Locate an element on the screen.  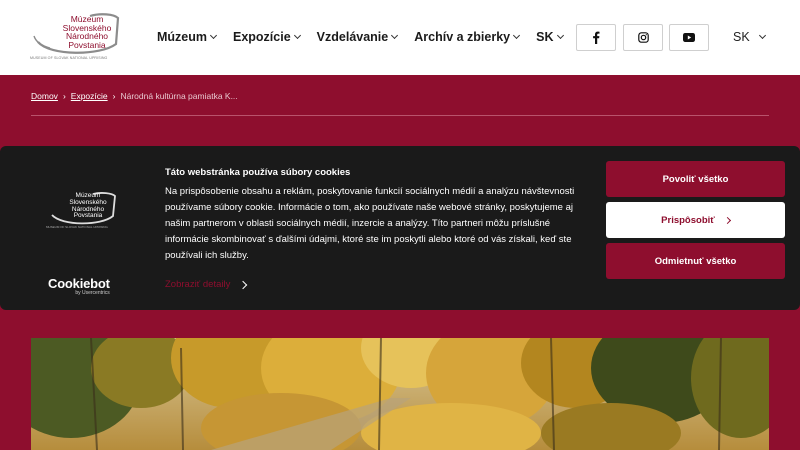
nav-item-archiv: Archív a zbierky is located at coordinates (467, 37).